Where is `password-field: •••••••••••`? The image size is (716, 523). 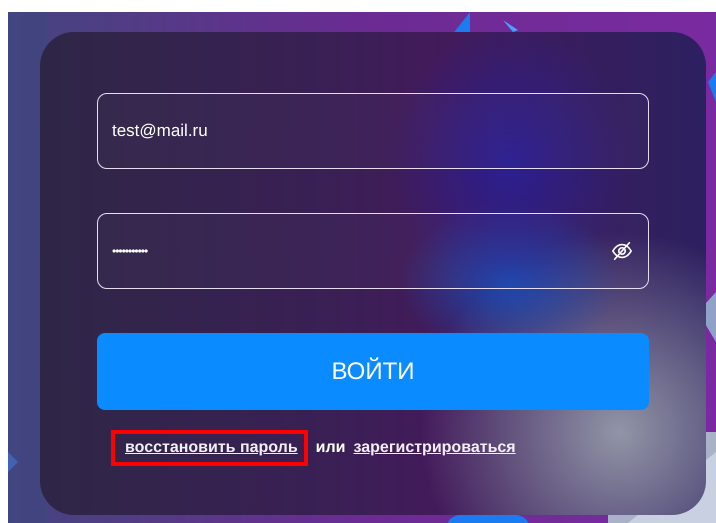
password-field: ••••••••••• is located at coordinates (373, 251).